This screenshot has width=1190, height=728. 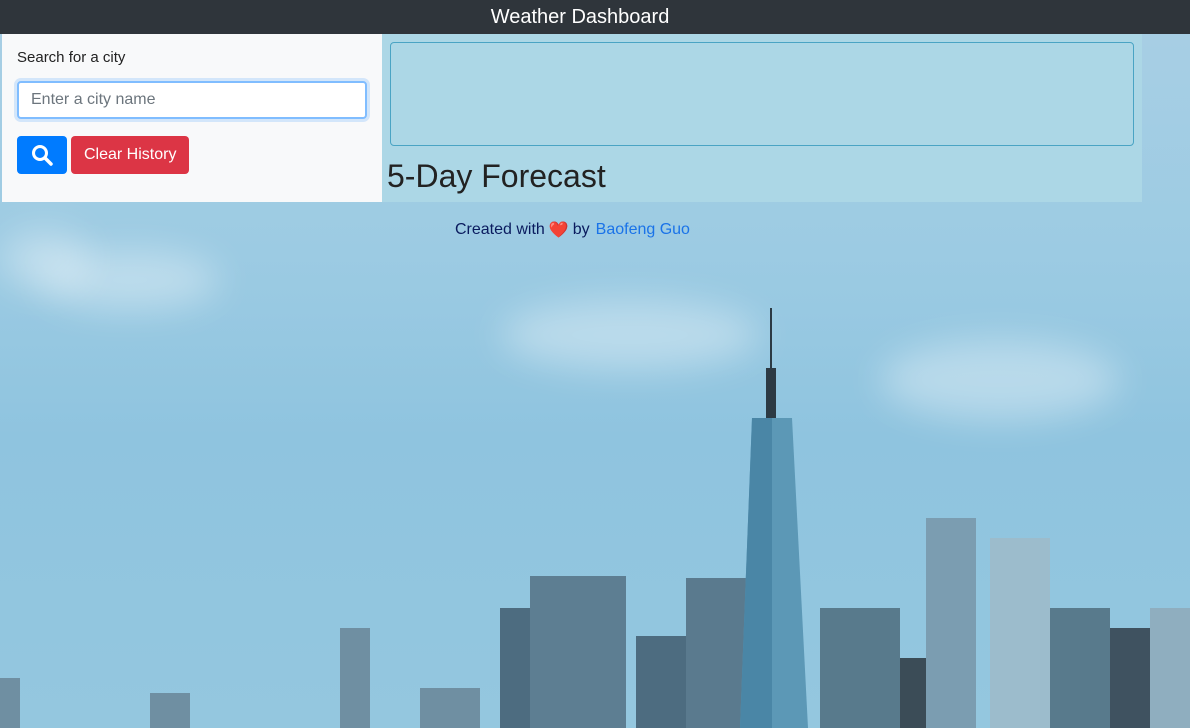 What do you see at coordinates (580, 16) in the screenshot?
I see `page-title: Weather Dashboard` at bounding box center [580, 16].